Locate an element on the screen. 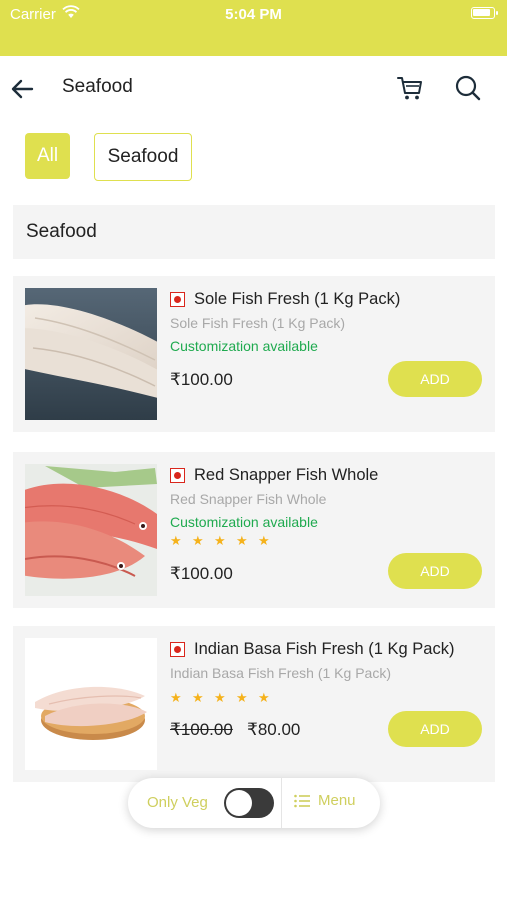  list-icon is located at coordinates (302, 800).